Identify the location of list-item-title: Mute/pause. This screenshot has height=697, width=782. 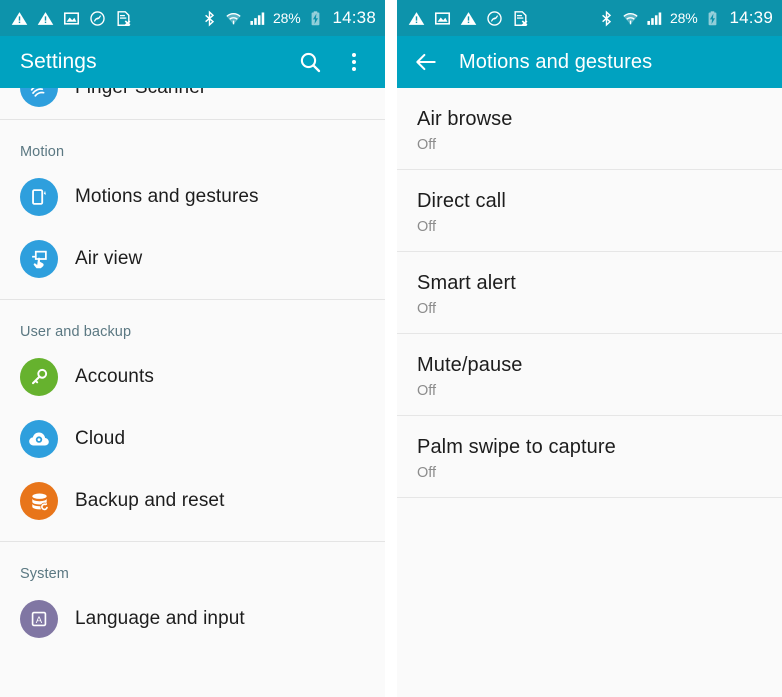
(470, 365).